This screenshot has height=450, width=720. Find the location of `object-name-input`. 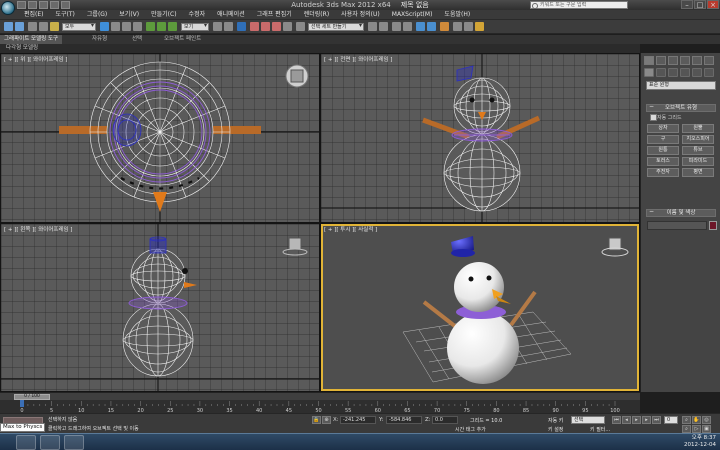

object-name-input is located at coordinates (677, 225).